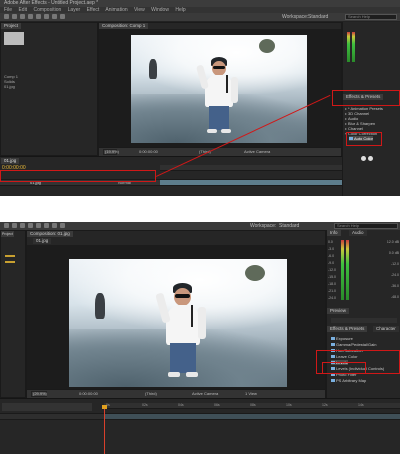 This screenshot has height=454, width=400. I want to click on playhead-line, so click(104, 431).